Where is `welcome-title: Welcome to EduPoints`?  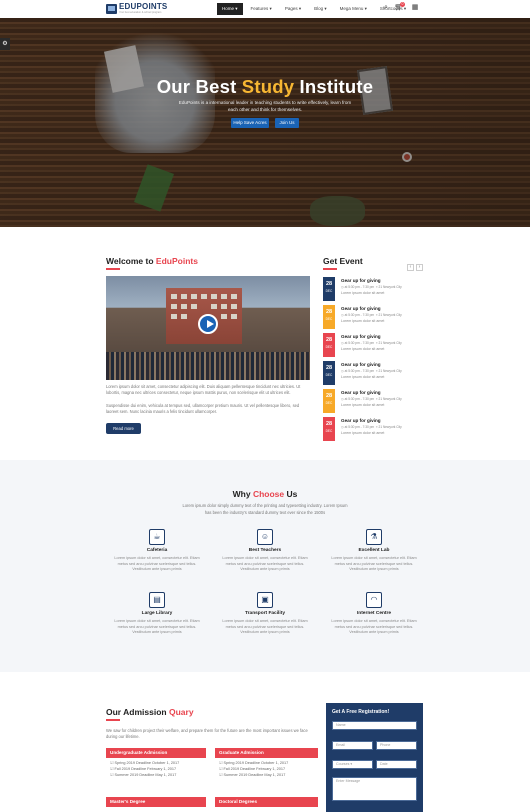
welcome-title: Welcome to EduPoints is located at coordinates (152, 261).